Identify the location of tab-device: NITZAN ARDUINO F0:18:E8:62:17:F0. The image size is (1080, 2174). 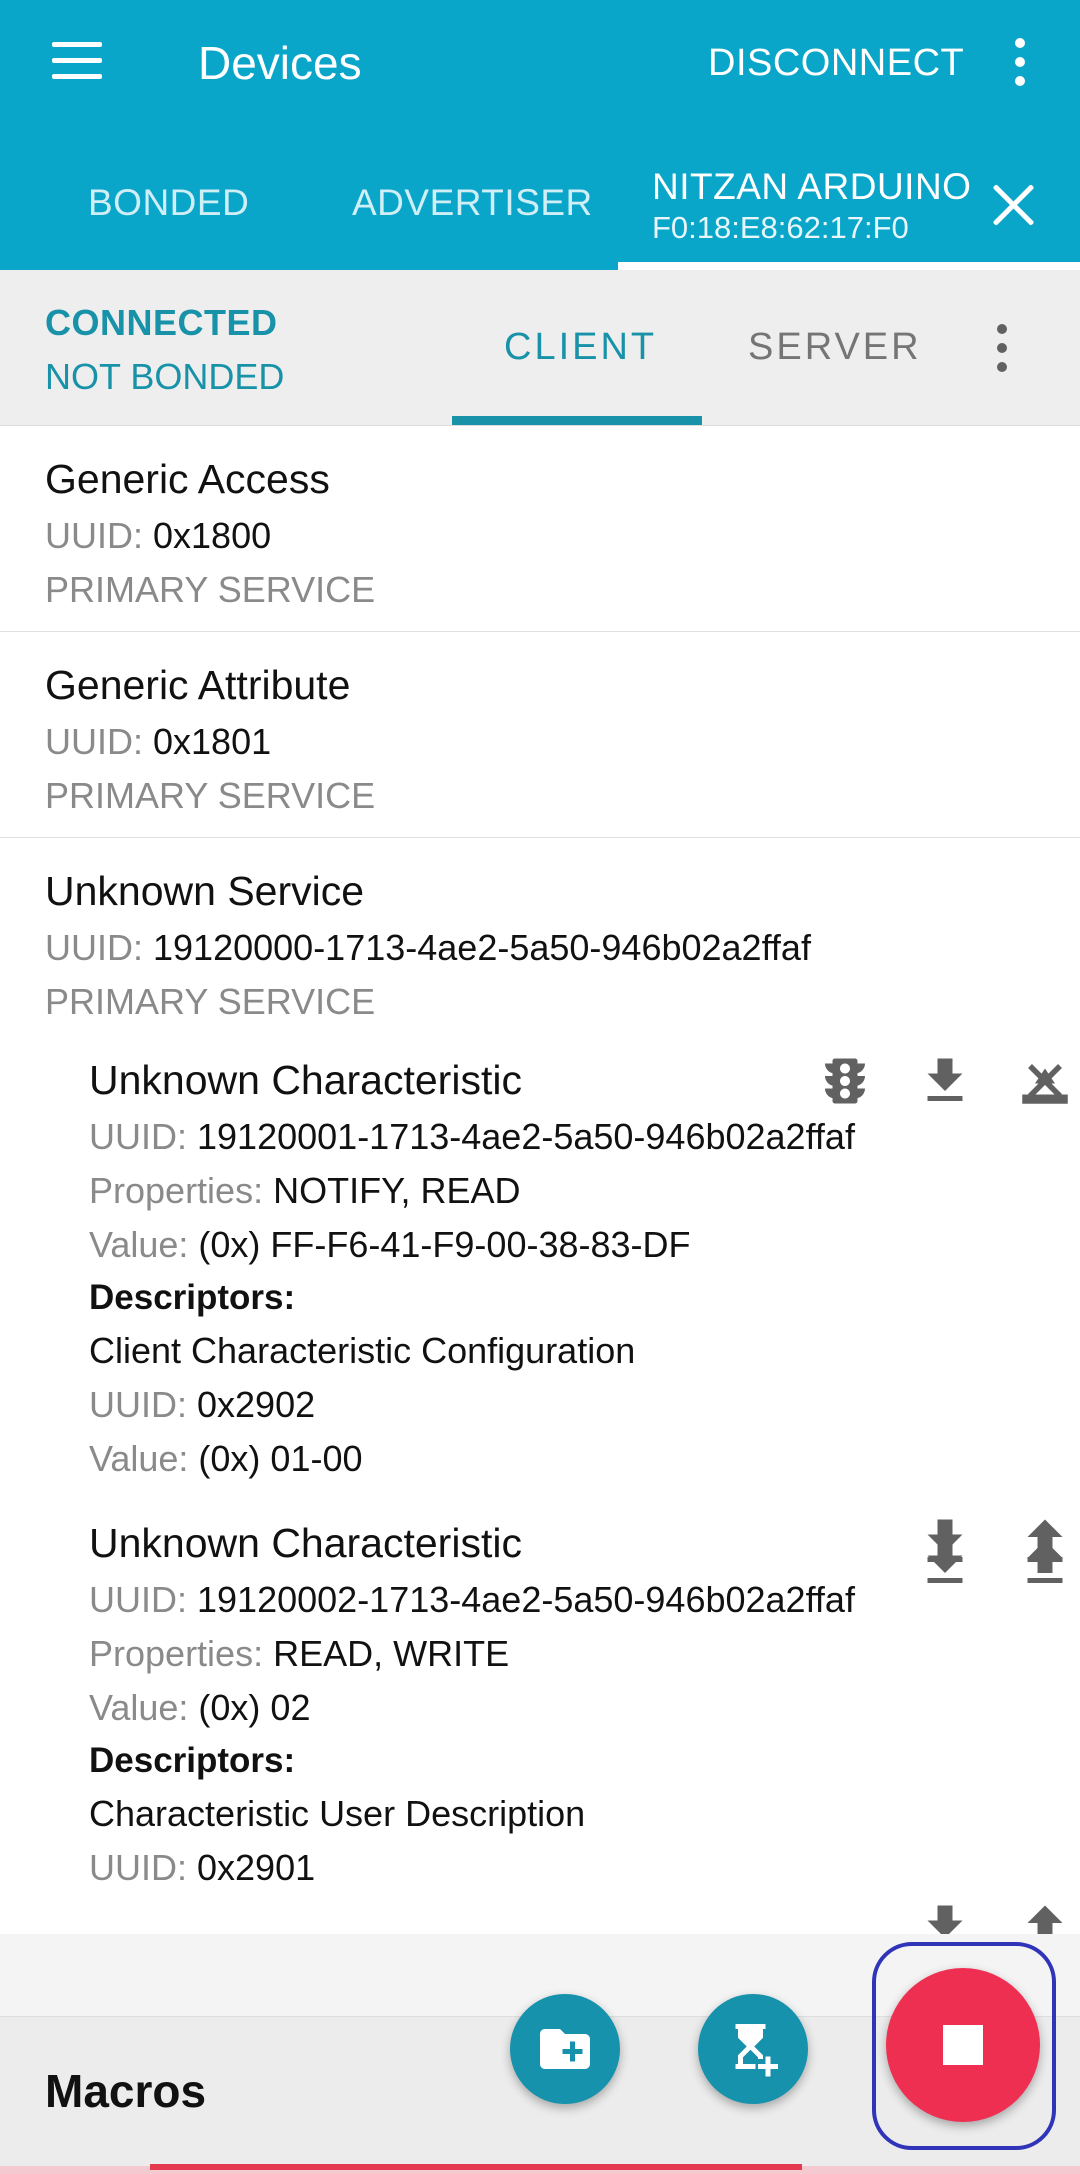
(811, 206).